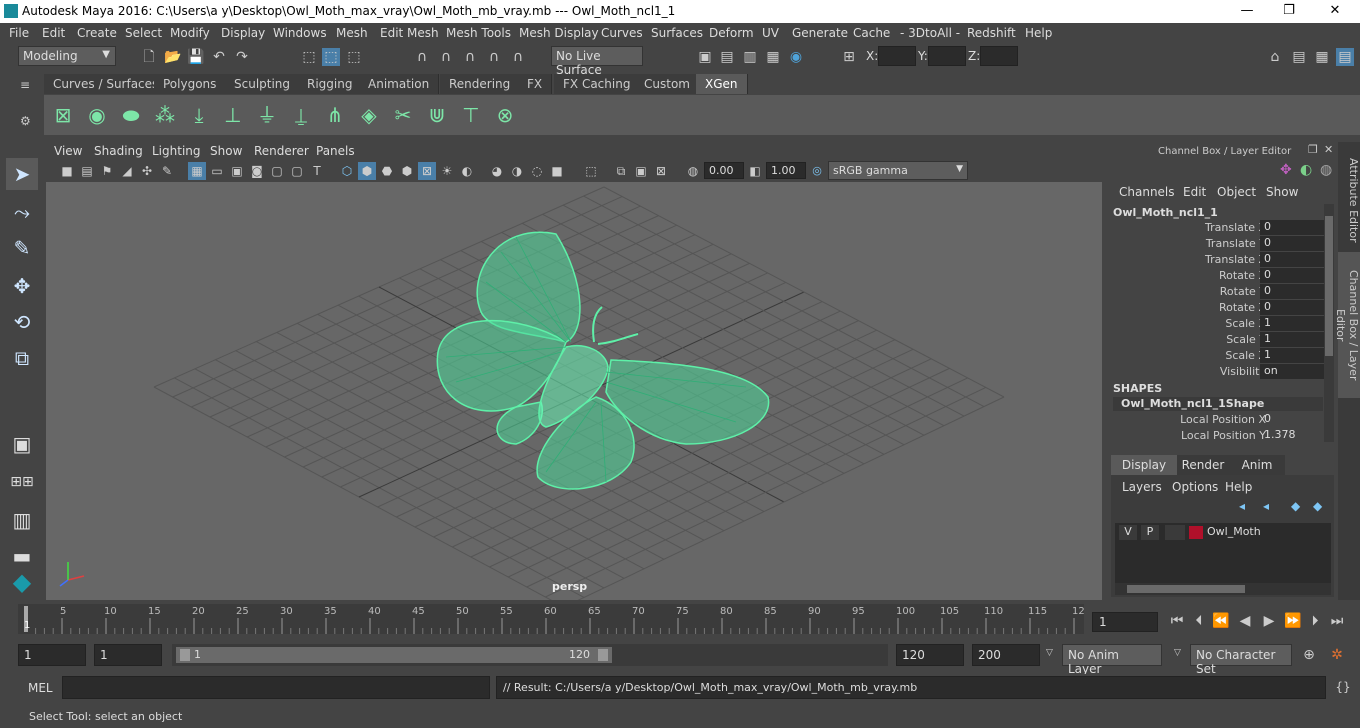 The image size is (1360, 728). I want to click on xgen-preview-icon: ◉, so click(97, 115).